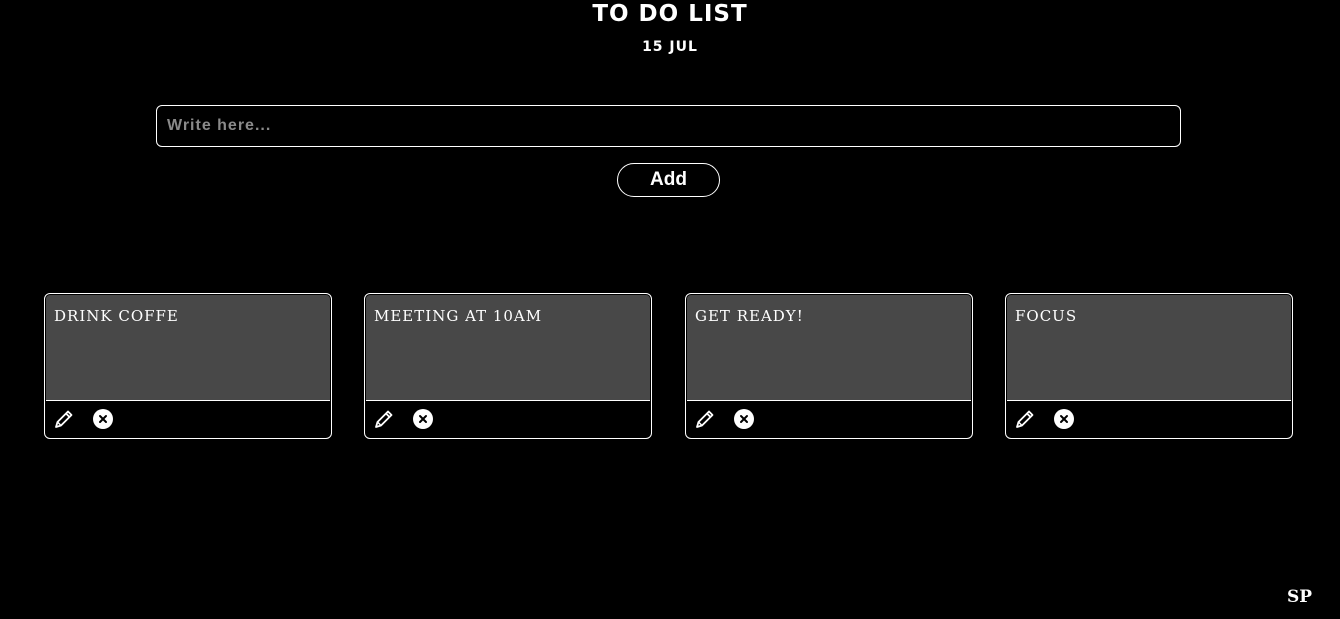  I want to click on task-card: FOCUS, so click(1149, 366).